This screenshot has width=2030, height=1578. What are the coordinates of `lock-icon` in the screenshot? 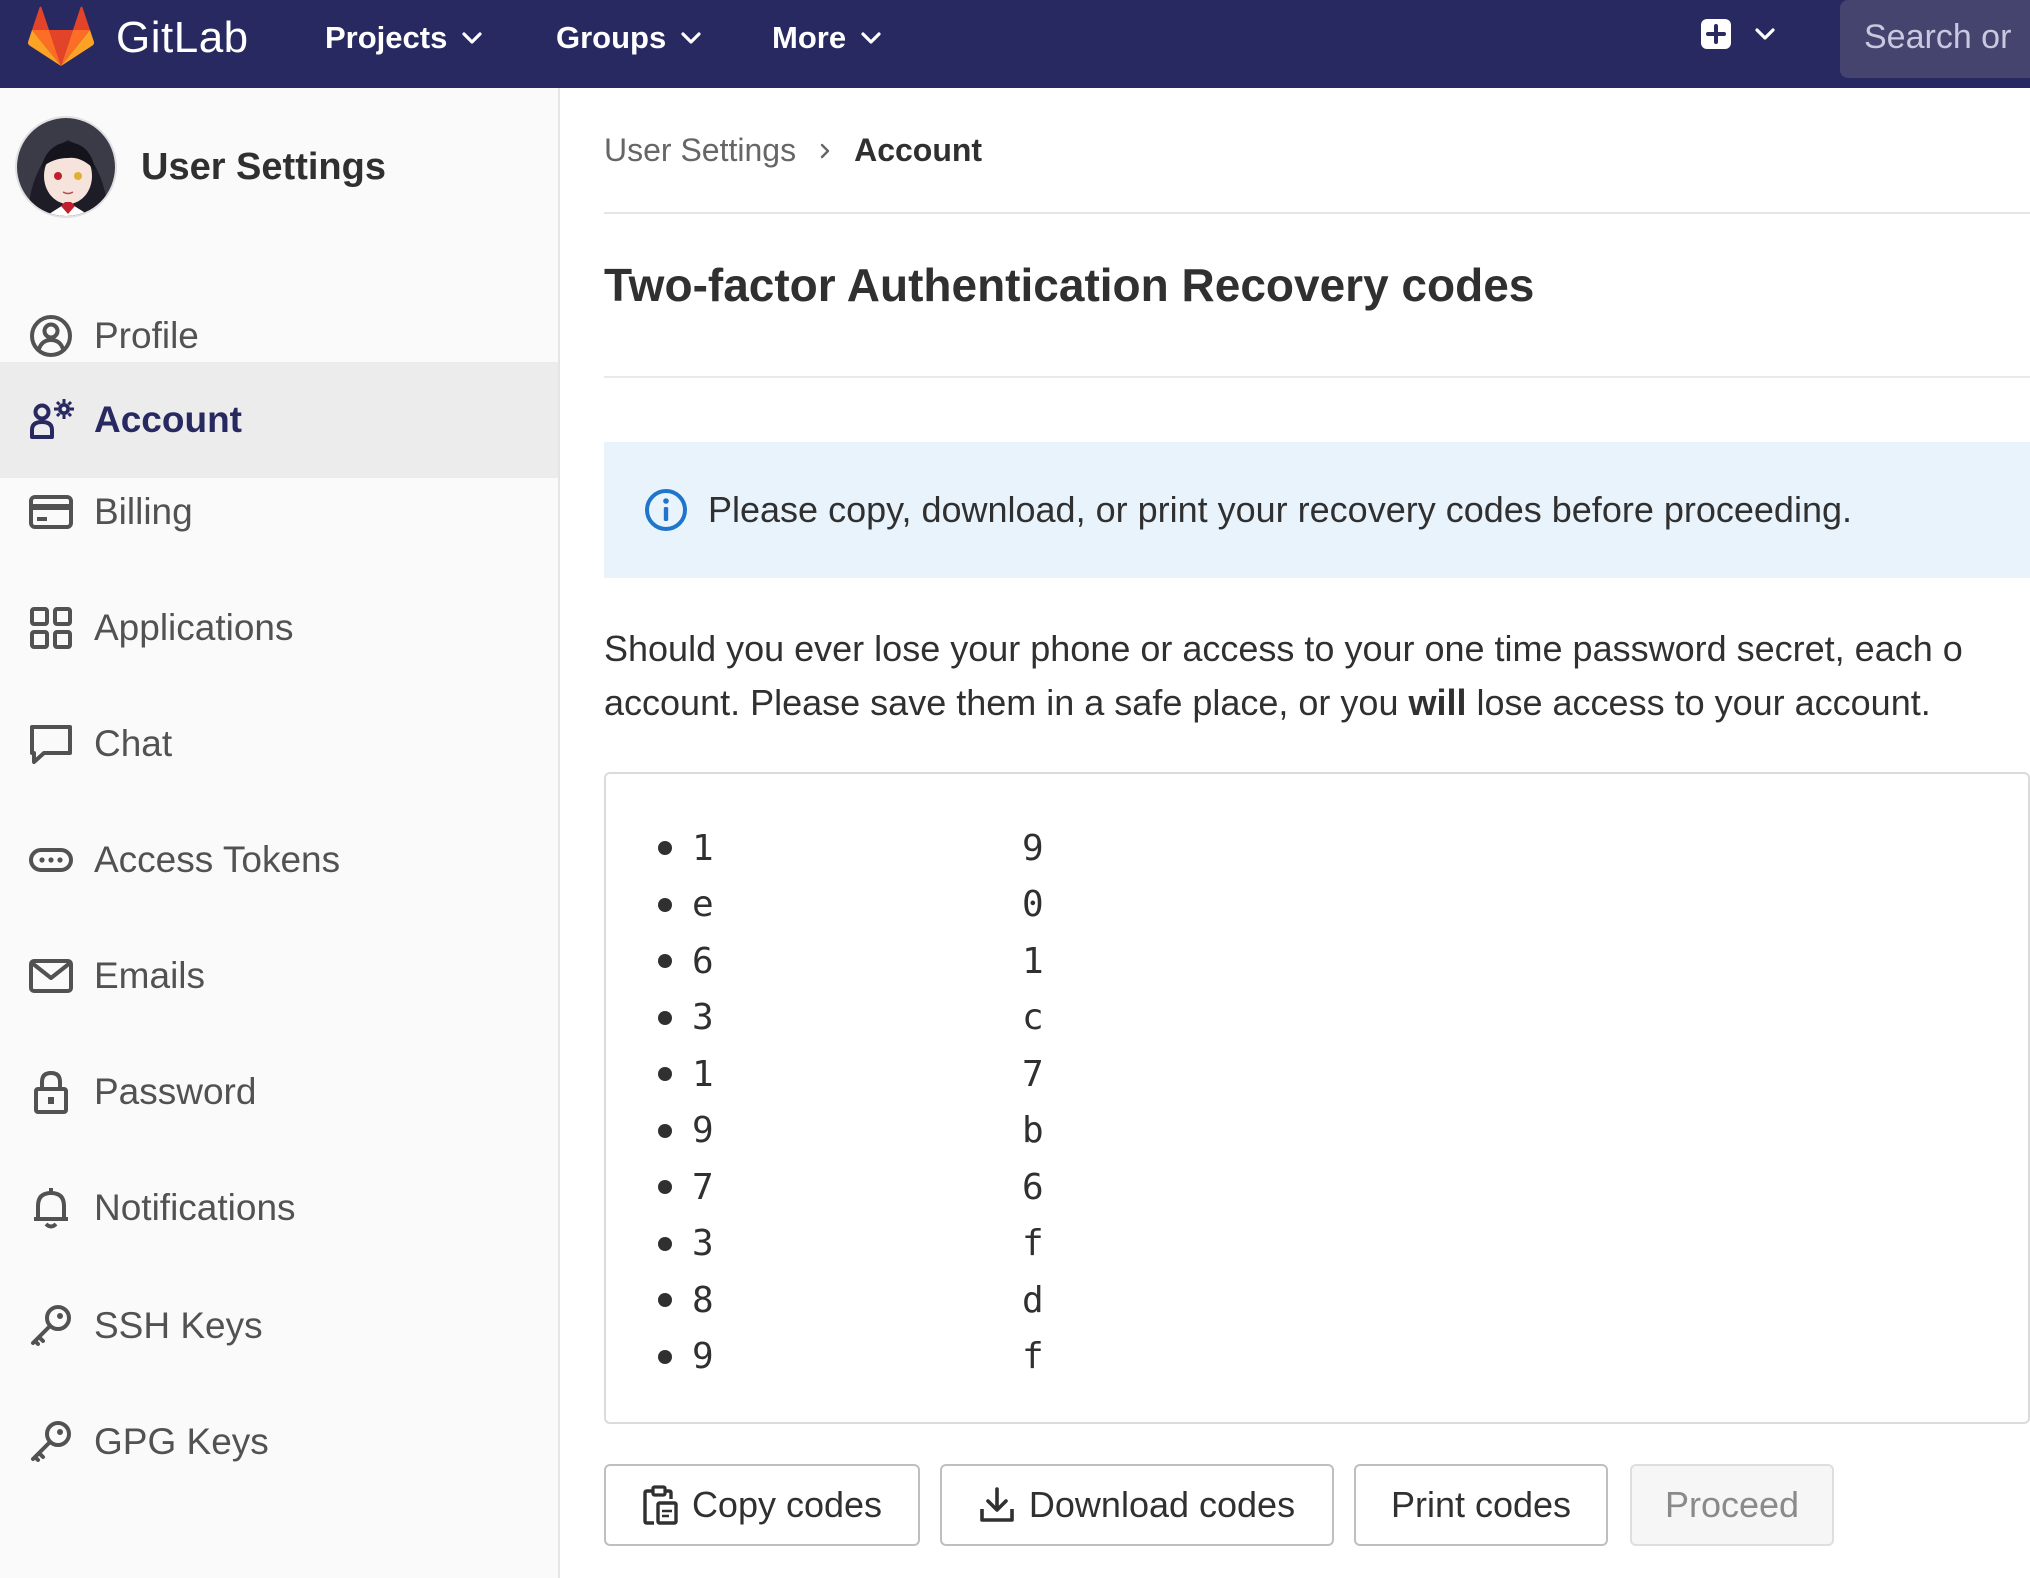 It's located at (51, 1092).